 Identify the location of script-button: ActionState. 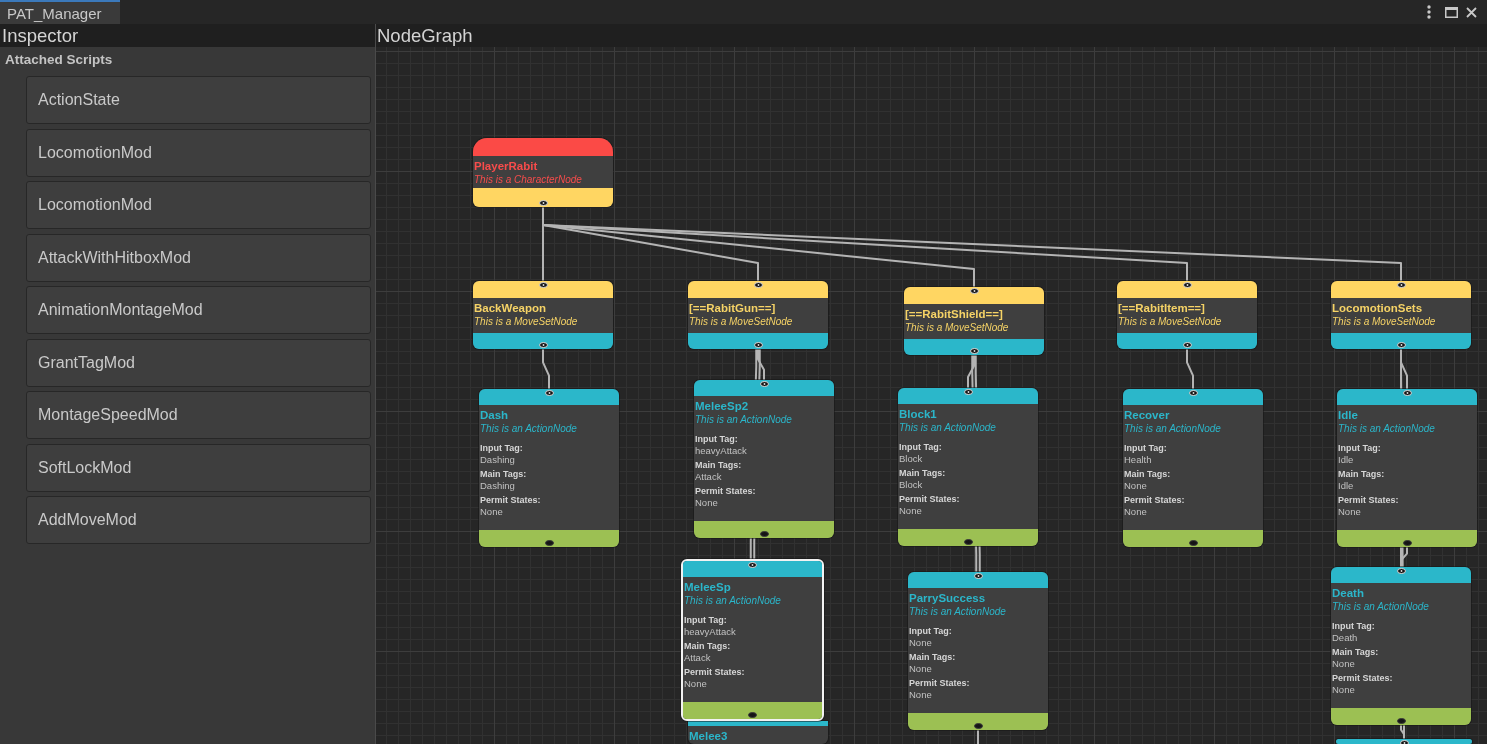
(198, 100).